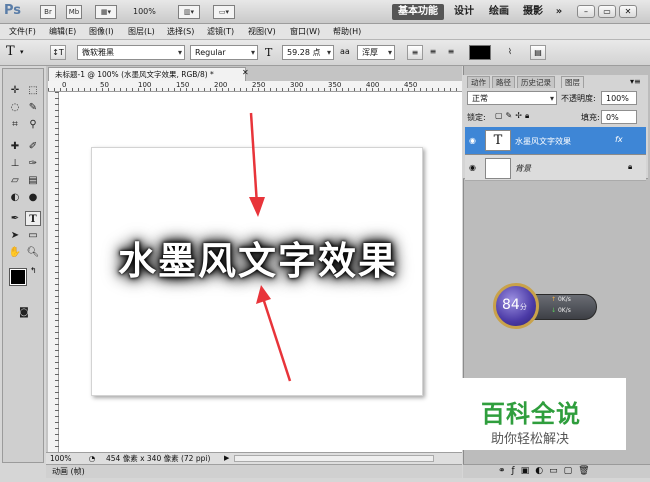 The image size is (650, 482). What do you see at coordinates (619, 98) in the screenshot?
I see `opacity-input: 100%` at bounding box center [619, 98].